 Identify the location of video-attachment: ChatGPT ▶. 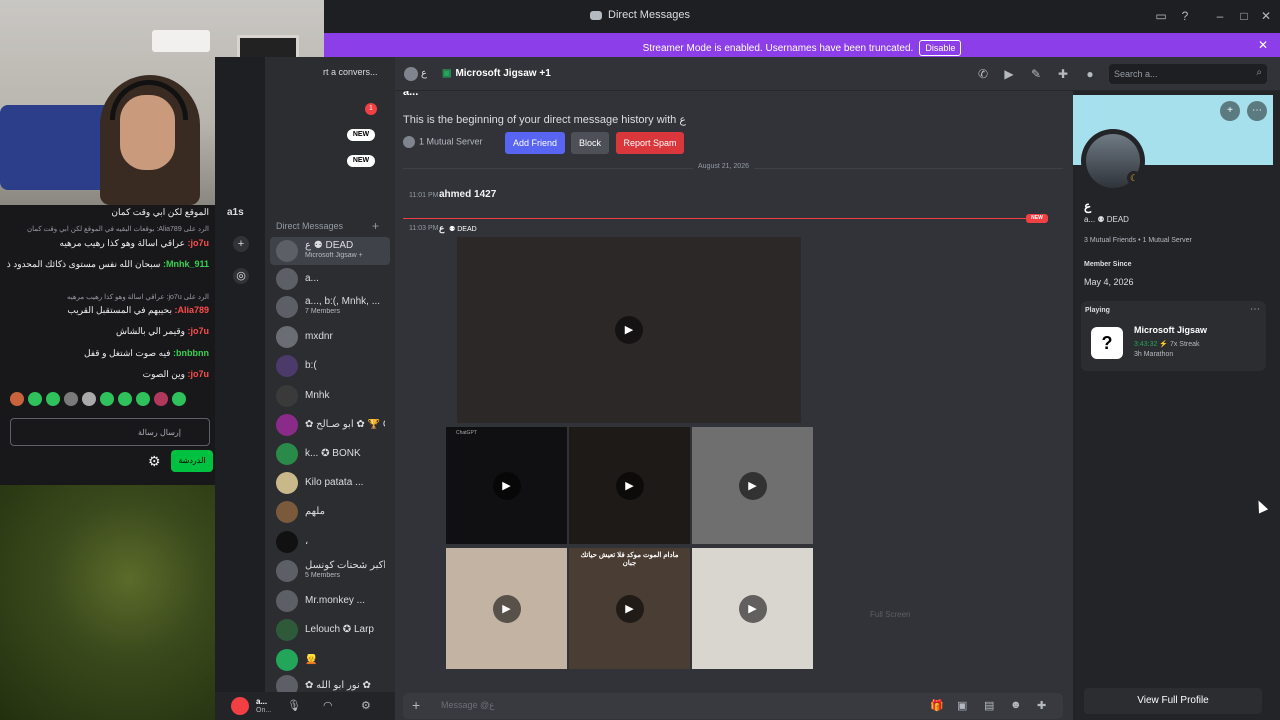
(506, 485).